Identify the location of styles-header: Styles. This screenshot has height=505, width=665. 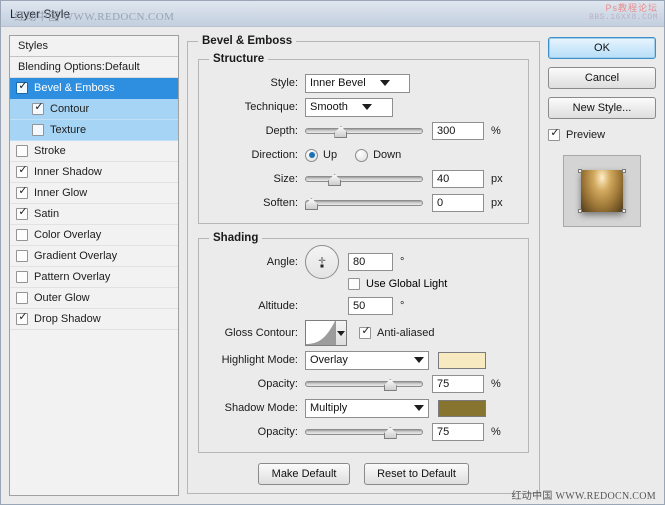
(94, 46).